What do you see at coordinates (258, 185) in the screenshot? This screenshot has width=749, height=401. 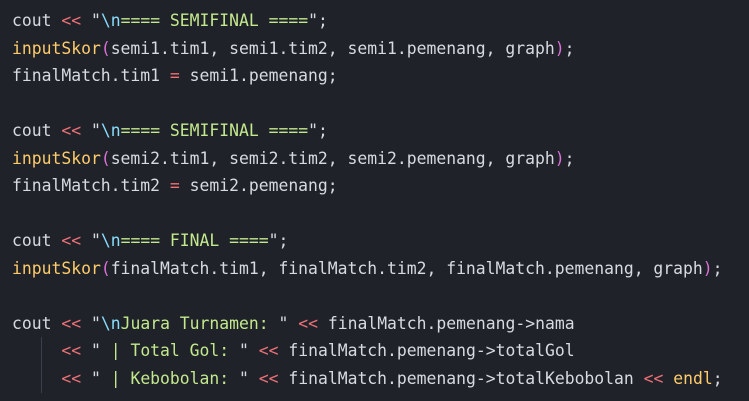 I see `code-token-identifier: semi2.pemenang;` at bounding box center [258, 185].